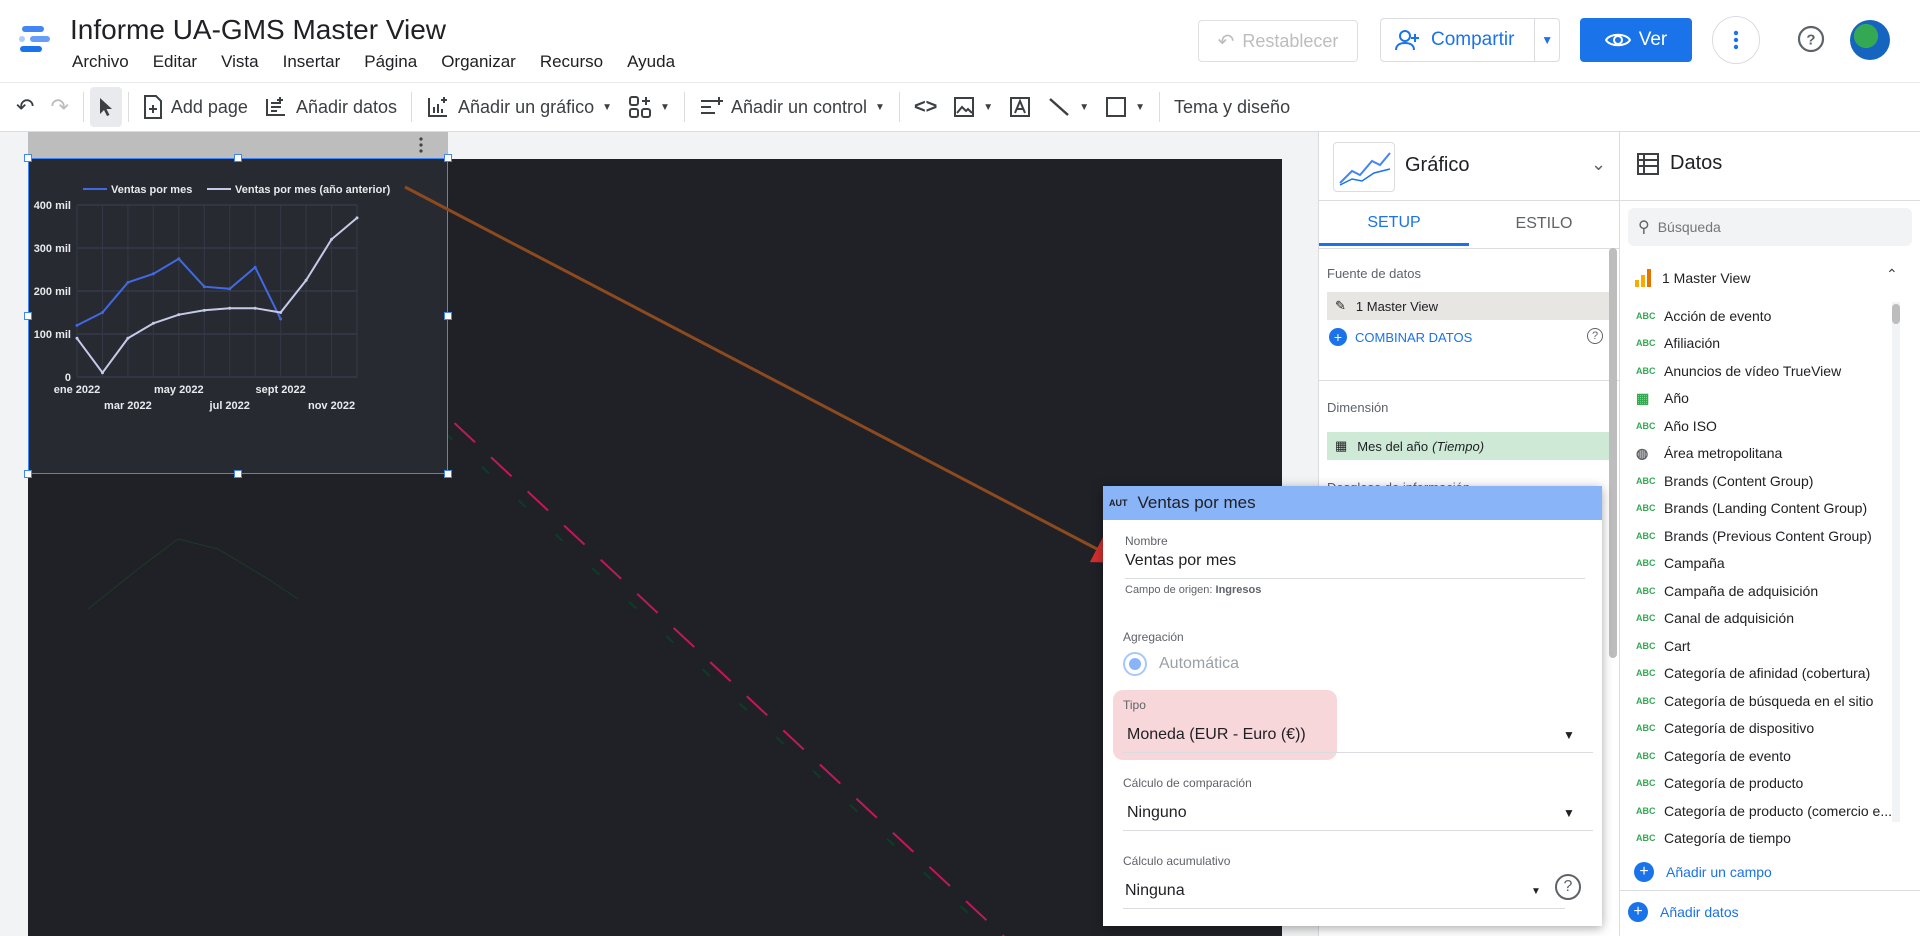 The width and height of the screenshot is (1920, 936). I want to click on type-highlight, so click(1225, 725).